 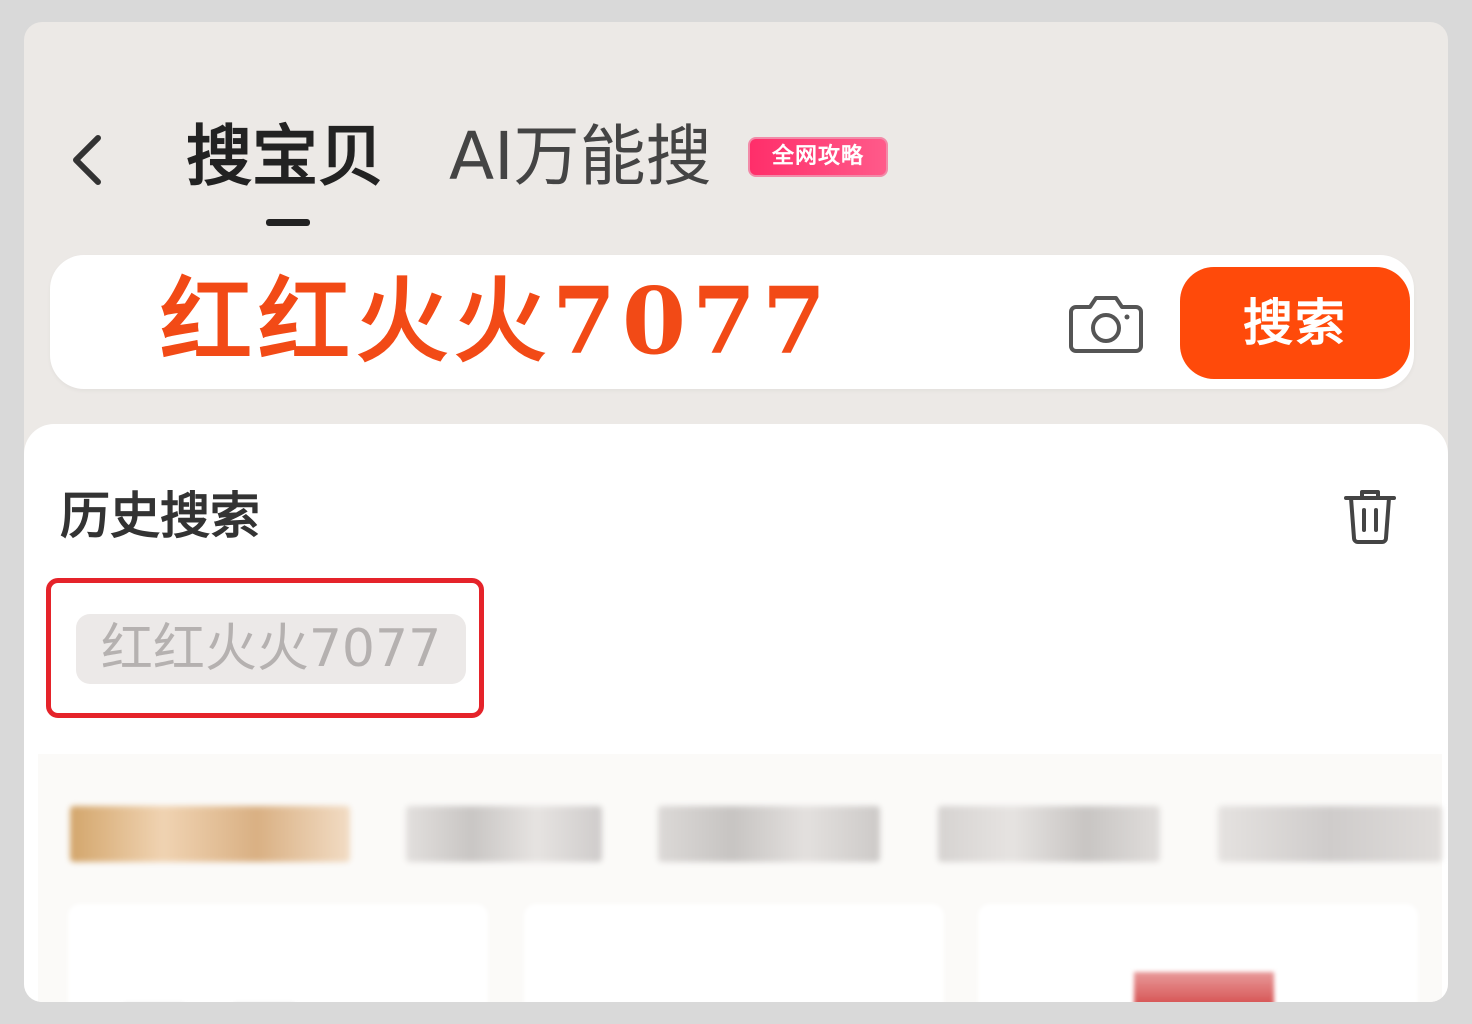 I want to click on search-button: 搜索, so click(x=1295, y=323).